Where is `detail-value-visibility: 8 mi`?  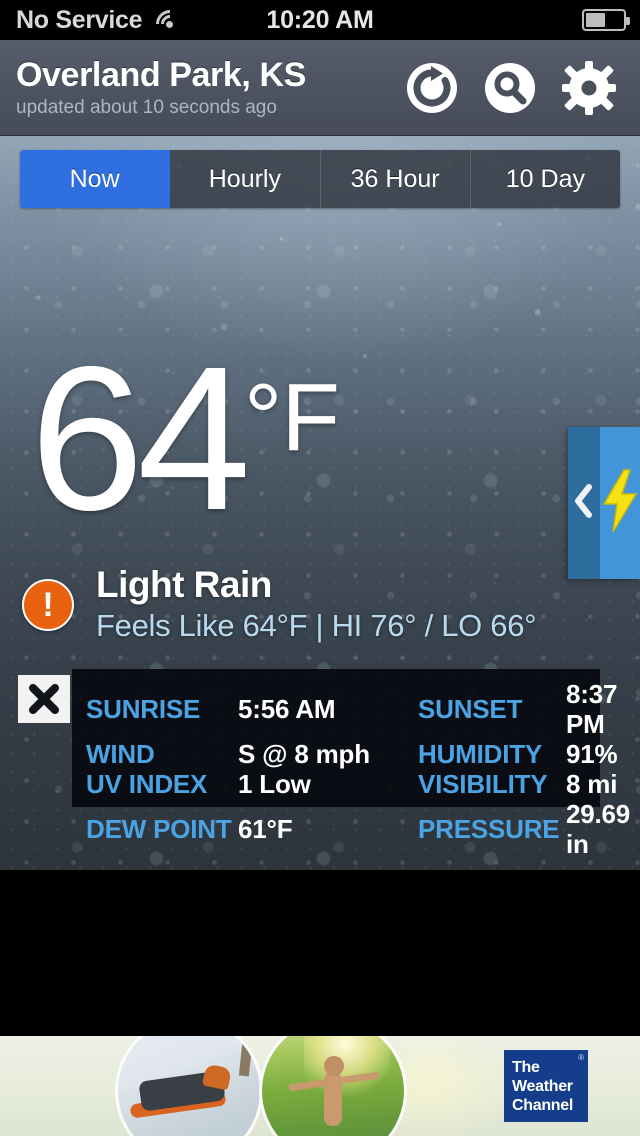
detail-value-visibility: 8 mi is located at coordinates (592, 784).